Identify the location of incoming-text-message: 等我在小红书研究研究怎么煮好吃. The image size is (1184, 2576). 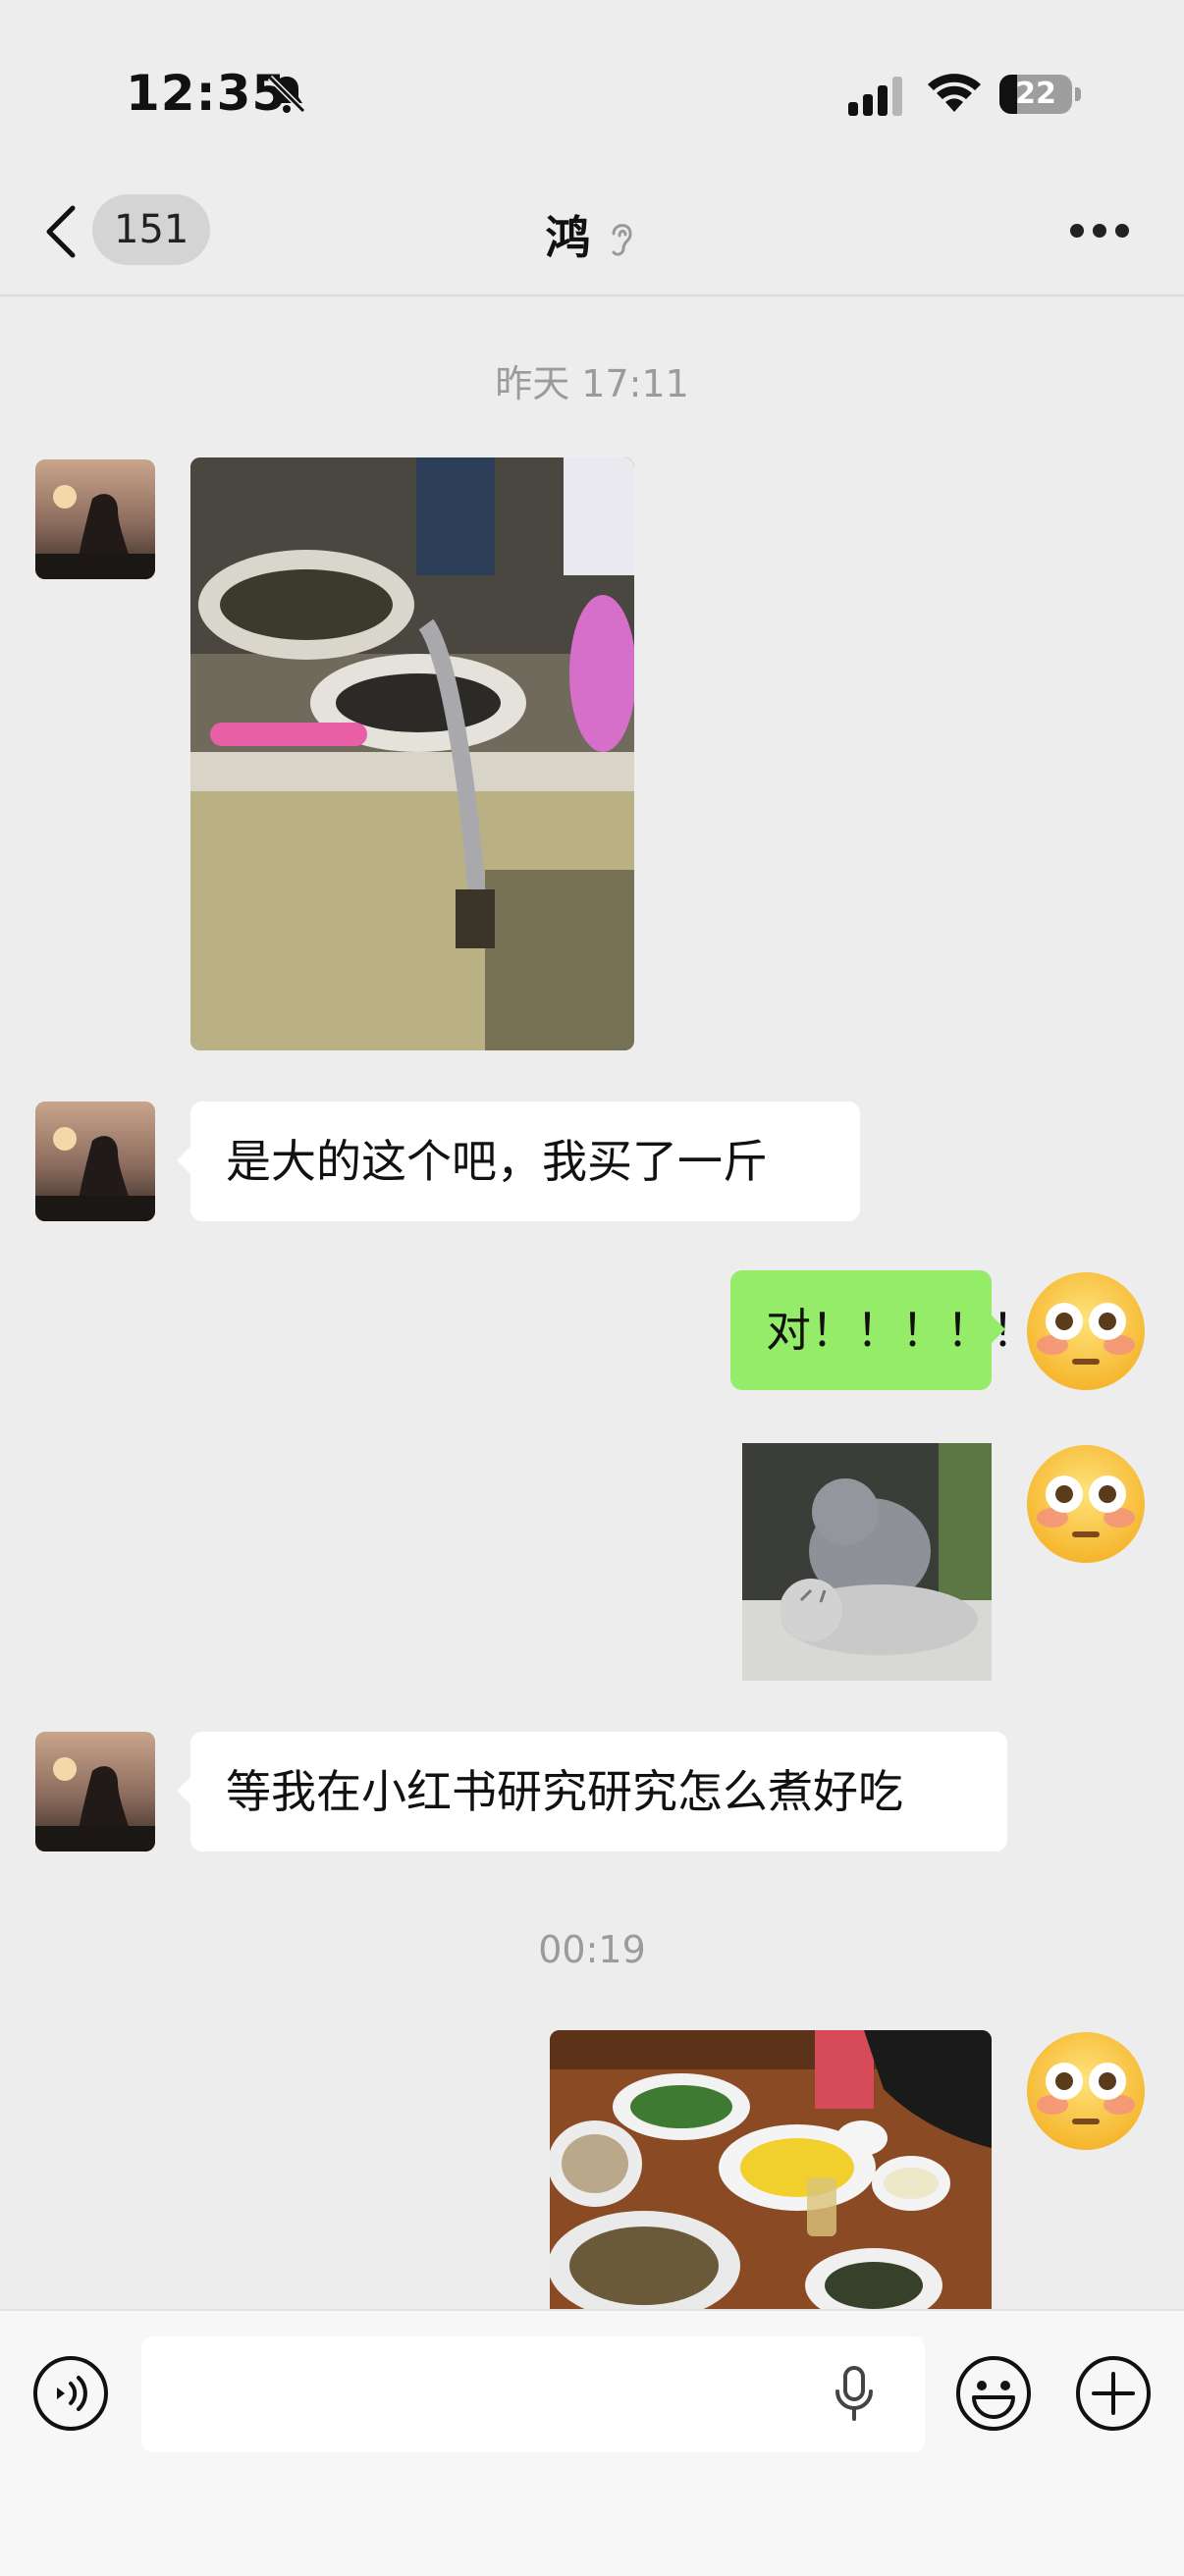
(592, 1792).